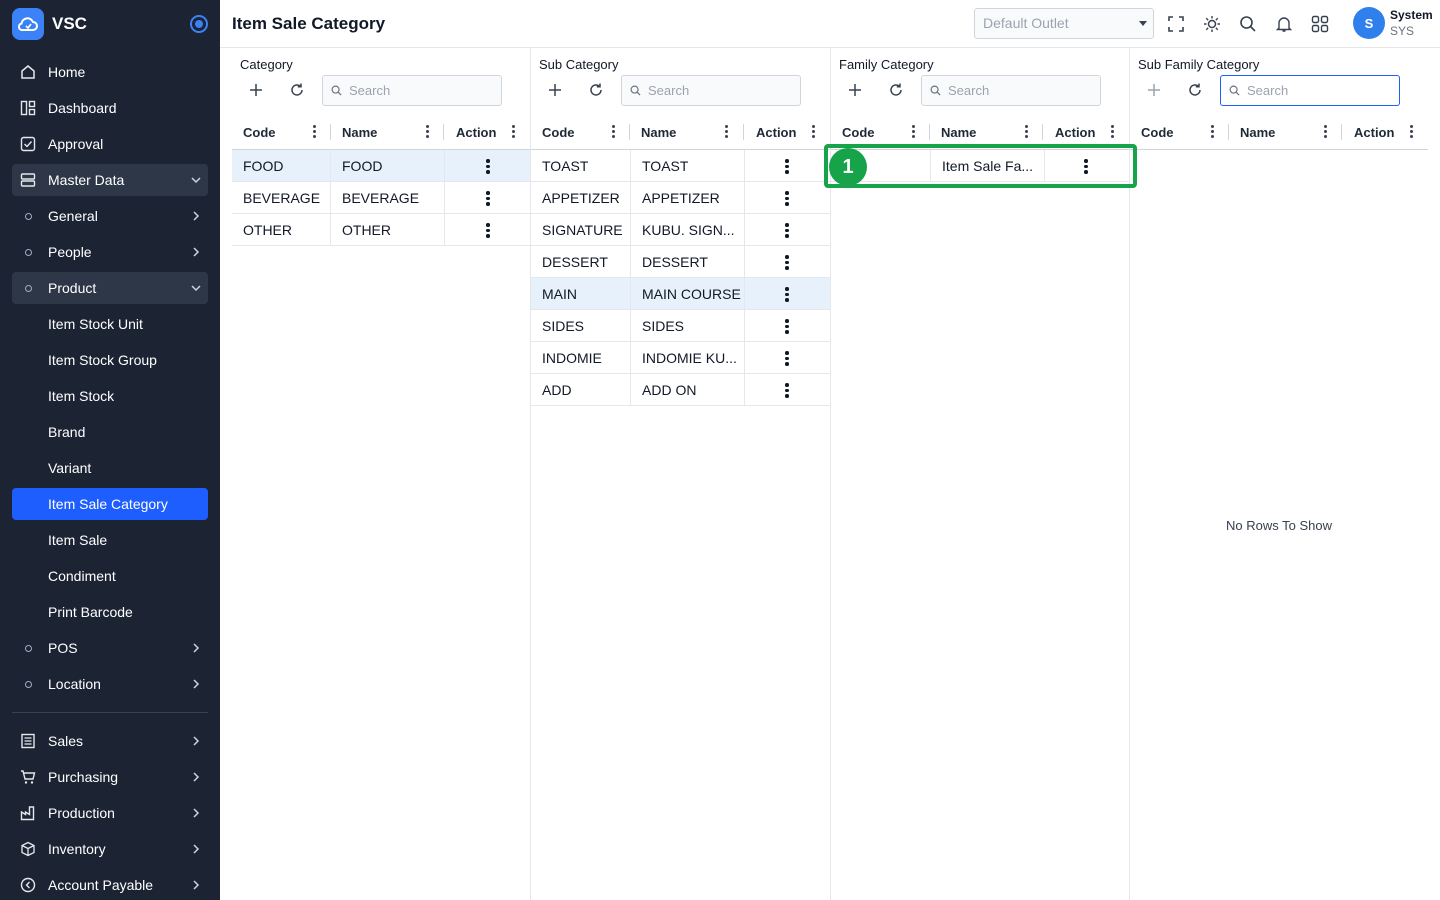  What do you see at coordinates (110, 216) in the screenshot?
I see `sidebar-item-general: General` at bounding box center [110, 216].